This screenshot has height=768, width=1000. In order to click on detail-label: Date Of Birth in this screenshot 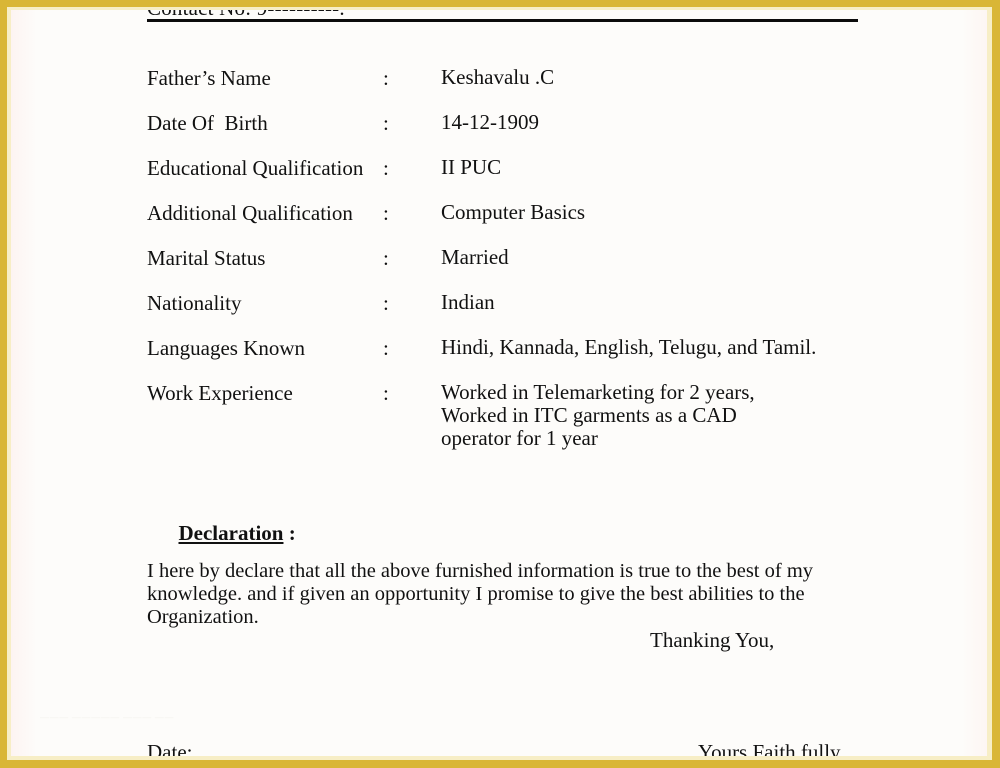, I will do `click(207, 123)`.